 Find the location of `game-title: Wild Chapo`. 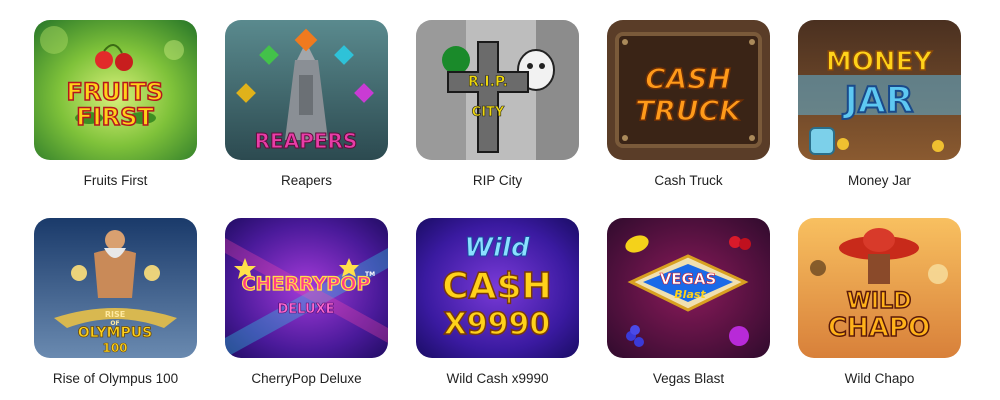

game-title: Wild Chapo is located at coordinates (879, 379).